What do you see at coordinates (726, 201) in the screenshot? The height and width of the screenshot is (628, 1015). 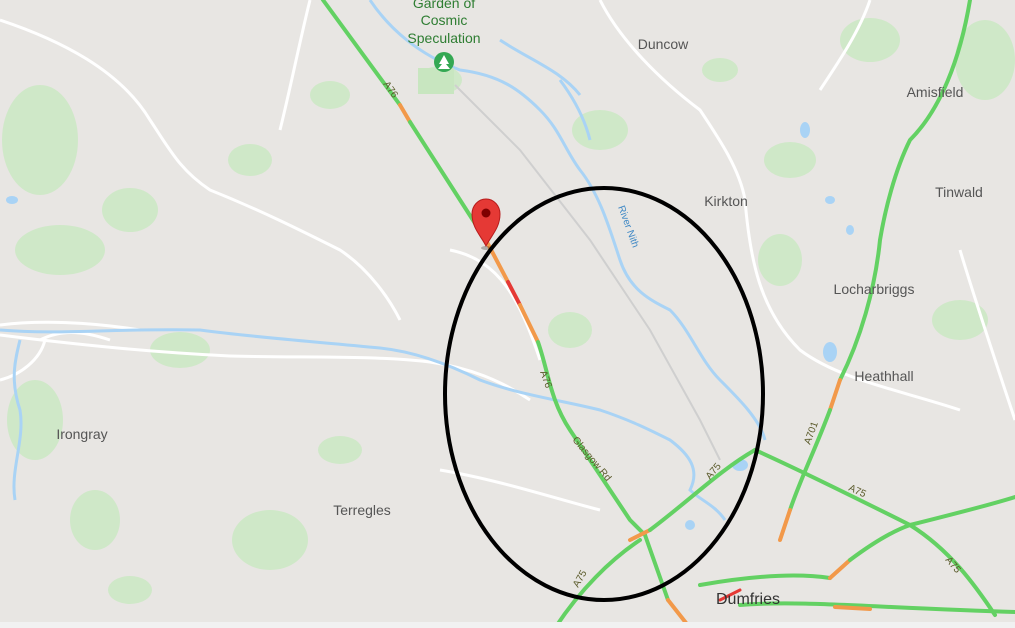 I see `place-label-kirkton: Kirkton` at bounding box center [726, 201].